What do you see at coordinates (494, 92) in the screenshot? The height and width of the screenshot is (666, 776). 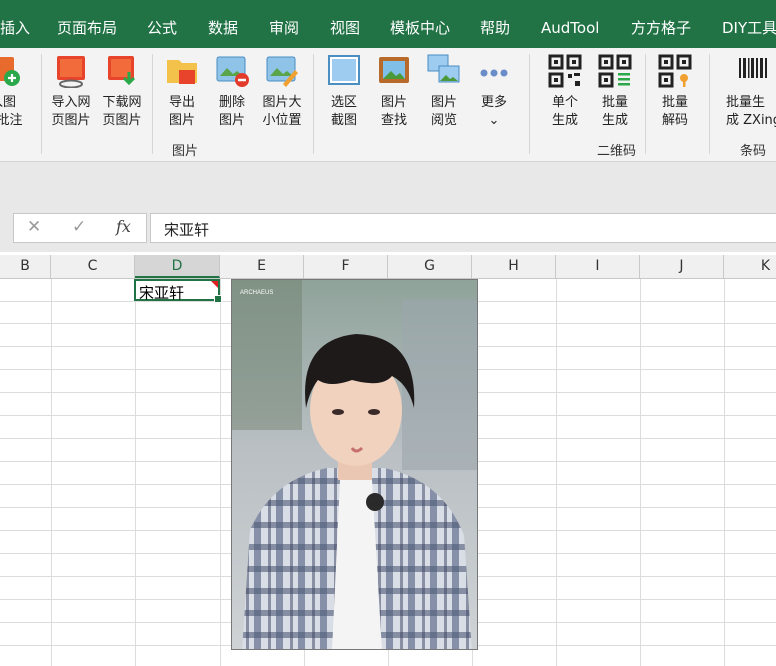 I see `more-button: 更多 ⌄` at bounding box center [494, 92].